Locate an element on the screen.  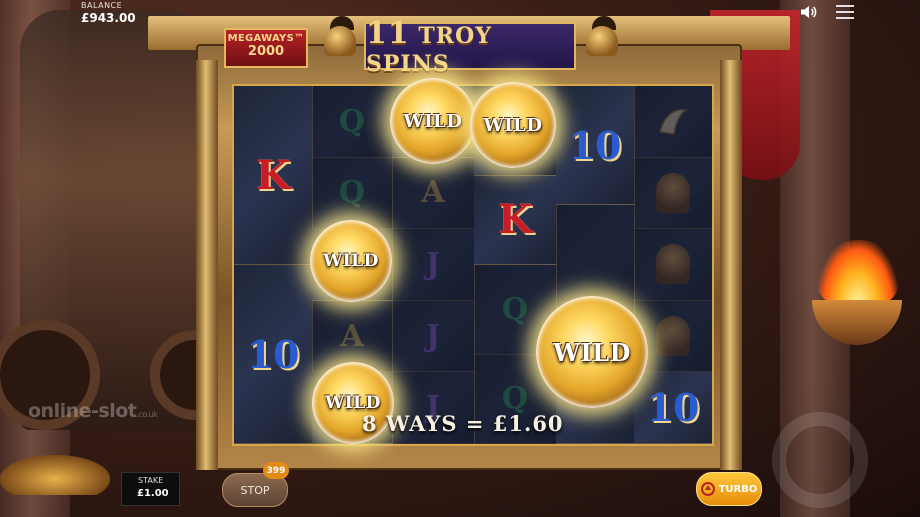
free-spins-banner: 11 TROY SPINS is located at coordinates (470, 46).